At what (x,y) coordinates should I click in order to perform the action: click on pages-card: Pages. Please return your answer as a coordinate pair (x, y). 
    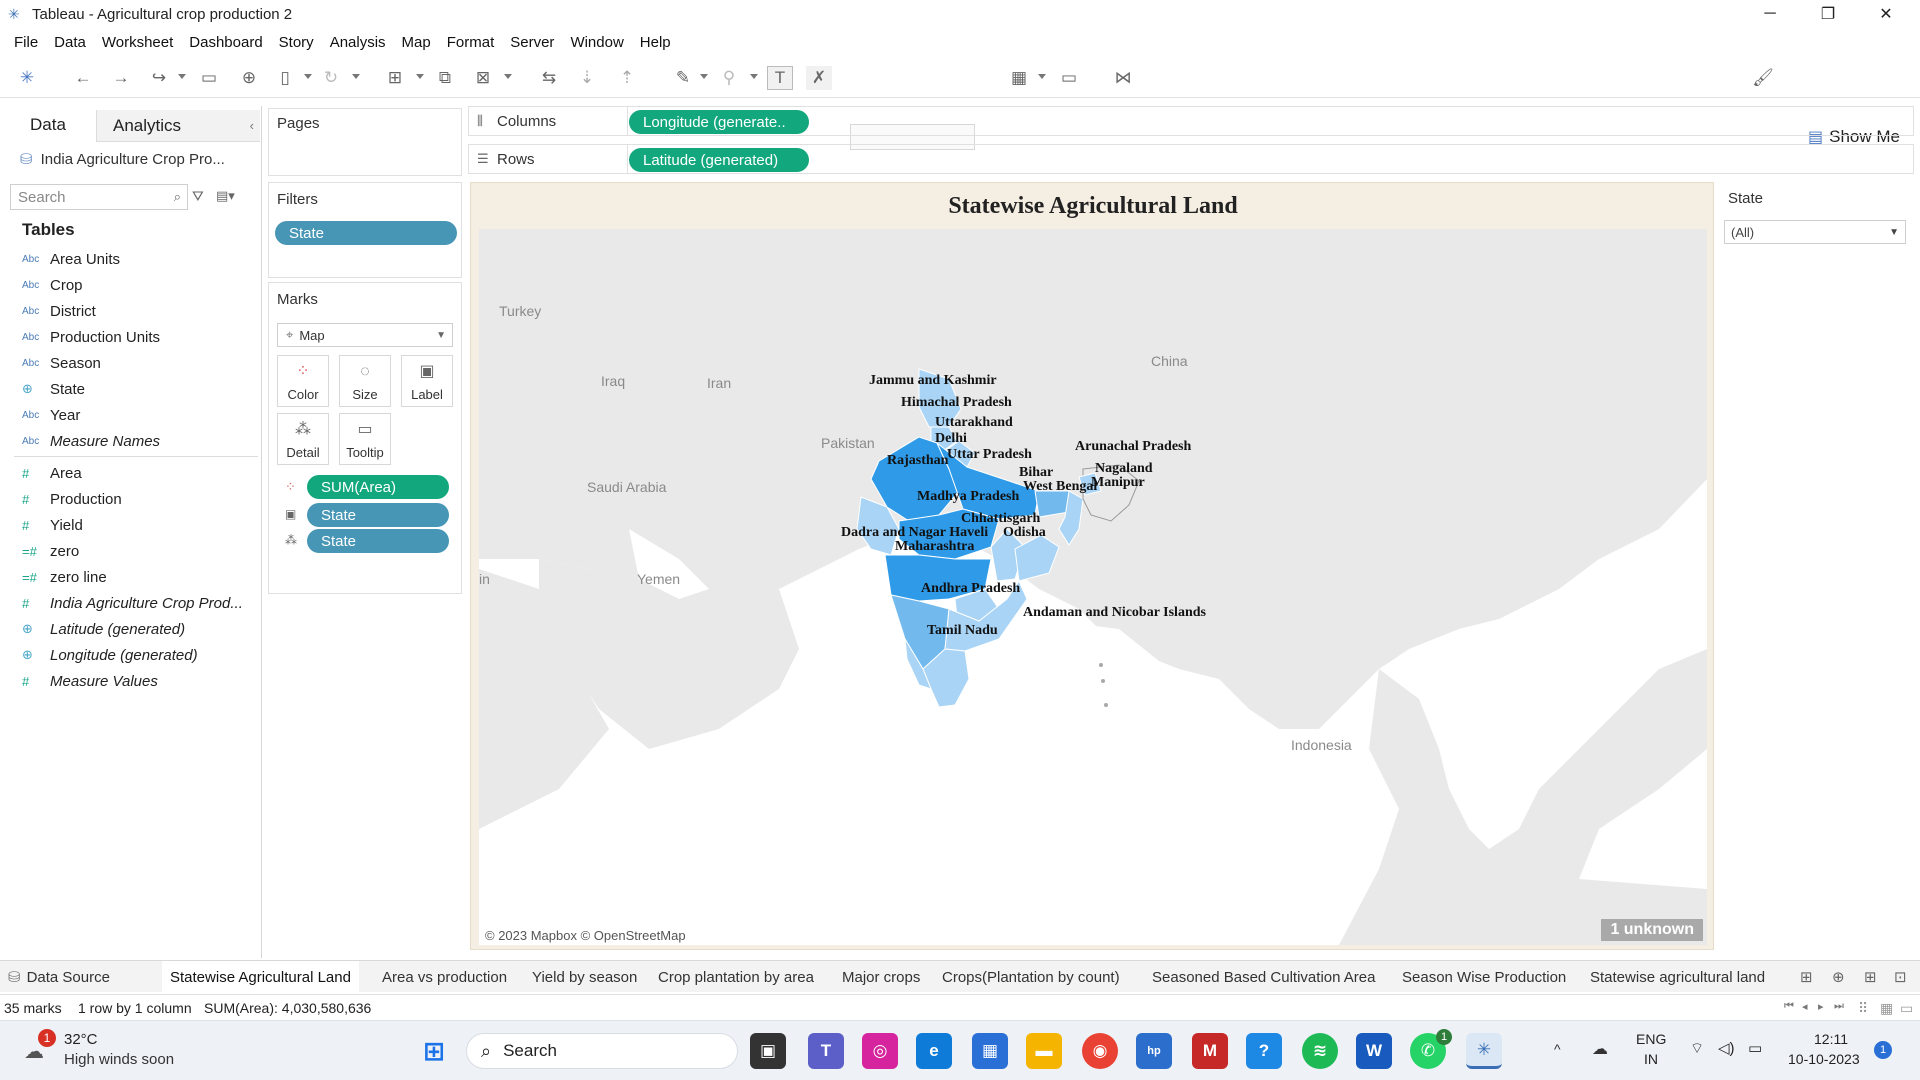
    Looking at the image, I should click on (365, 142).